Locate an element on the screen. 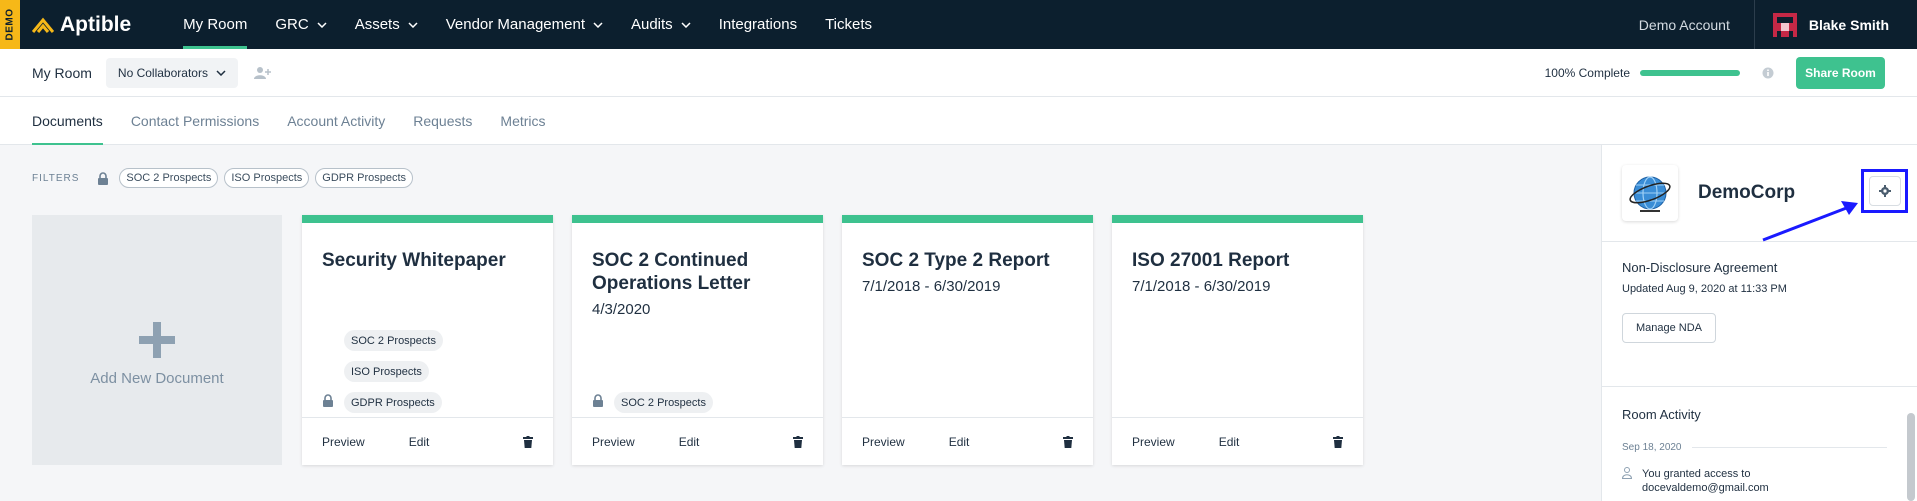 This screenshot has width=1917, height=501. settings-highlight is located at coordinates (1884, 191).